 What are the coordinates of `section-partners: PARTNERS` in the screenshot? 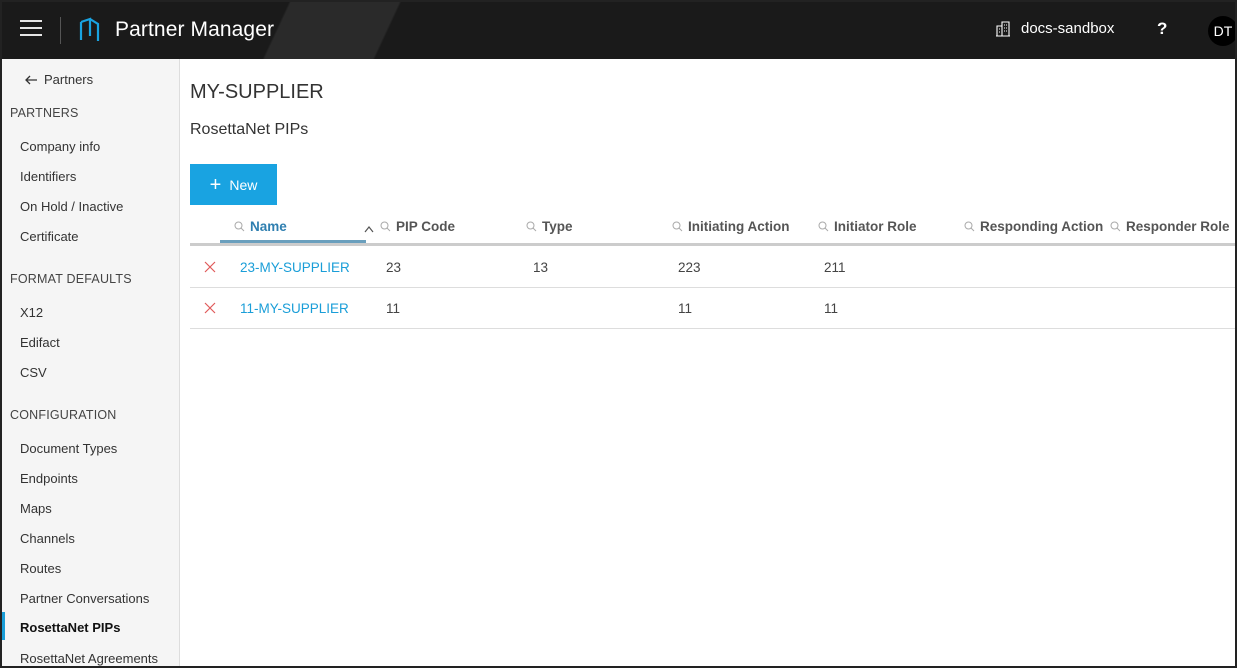 It's located at (44, 113).